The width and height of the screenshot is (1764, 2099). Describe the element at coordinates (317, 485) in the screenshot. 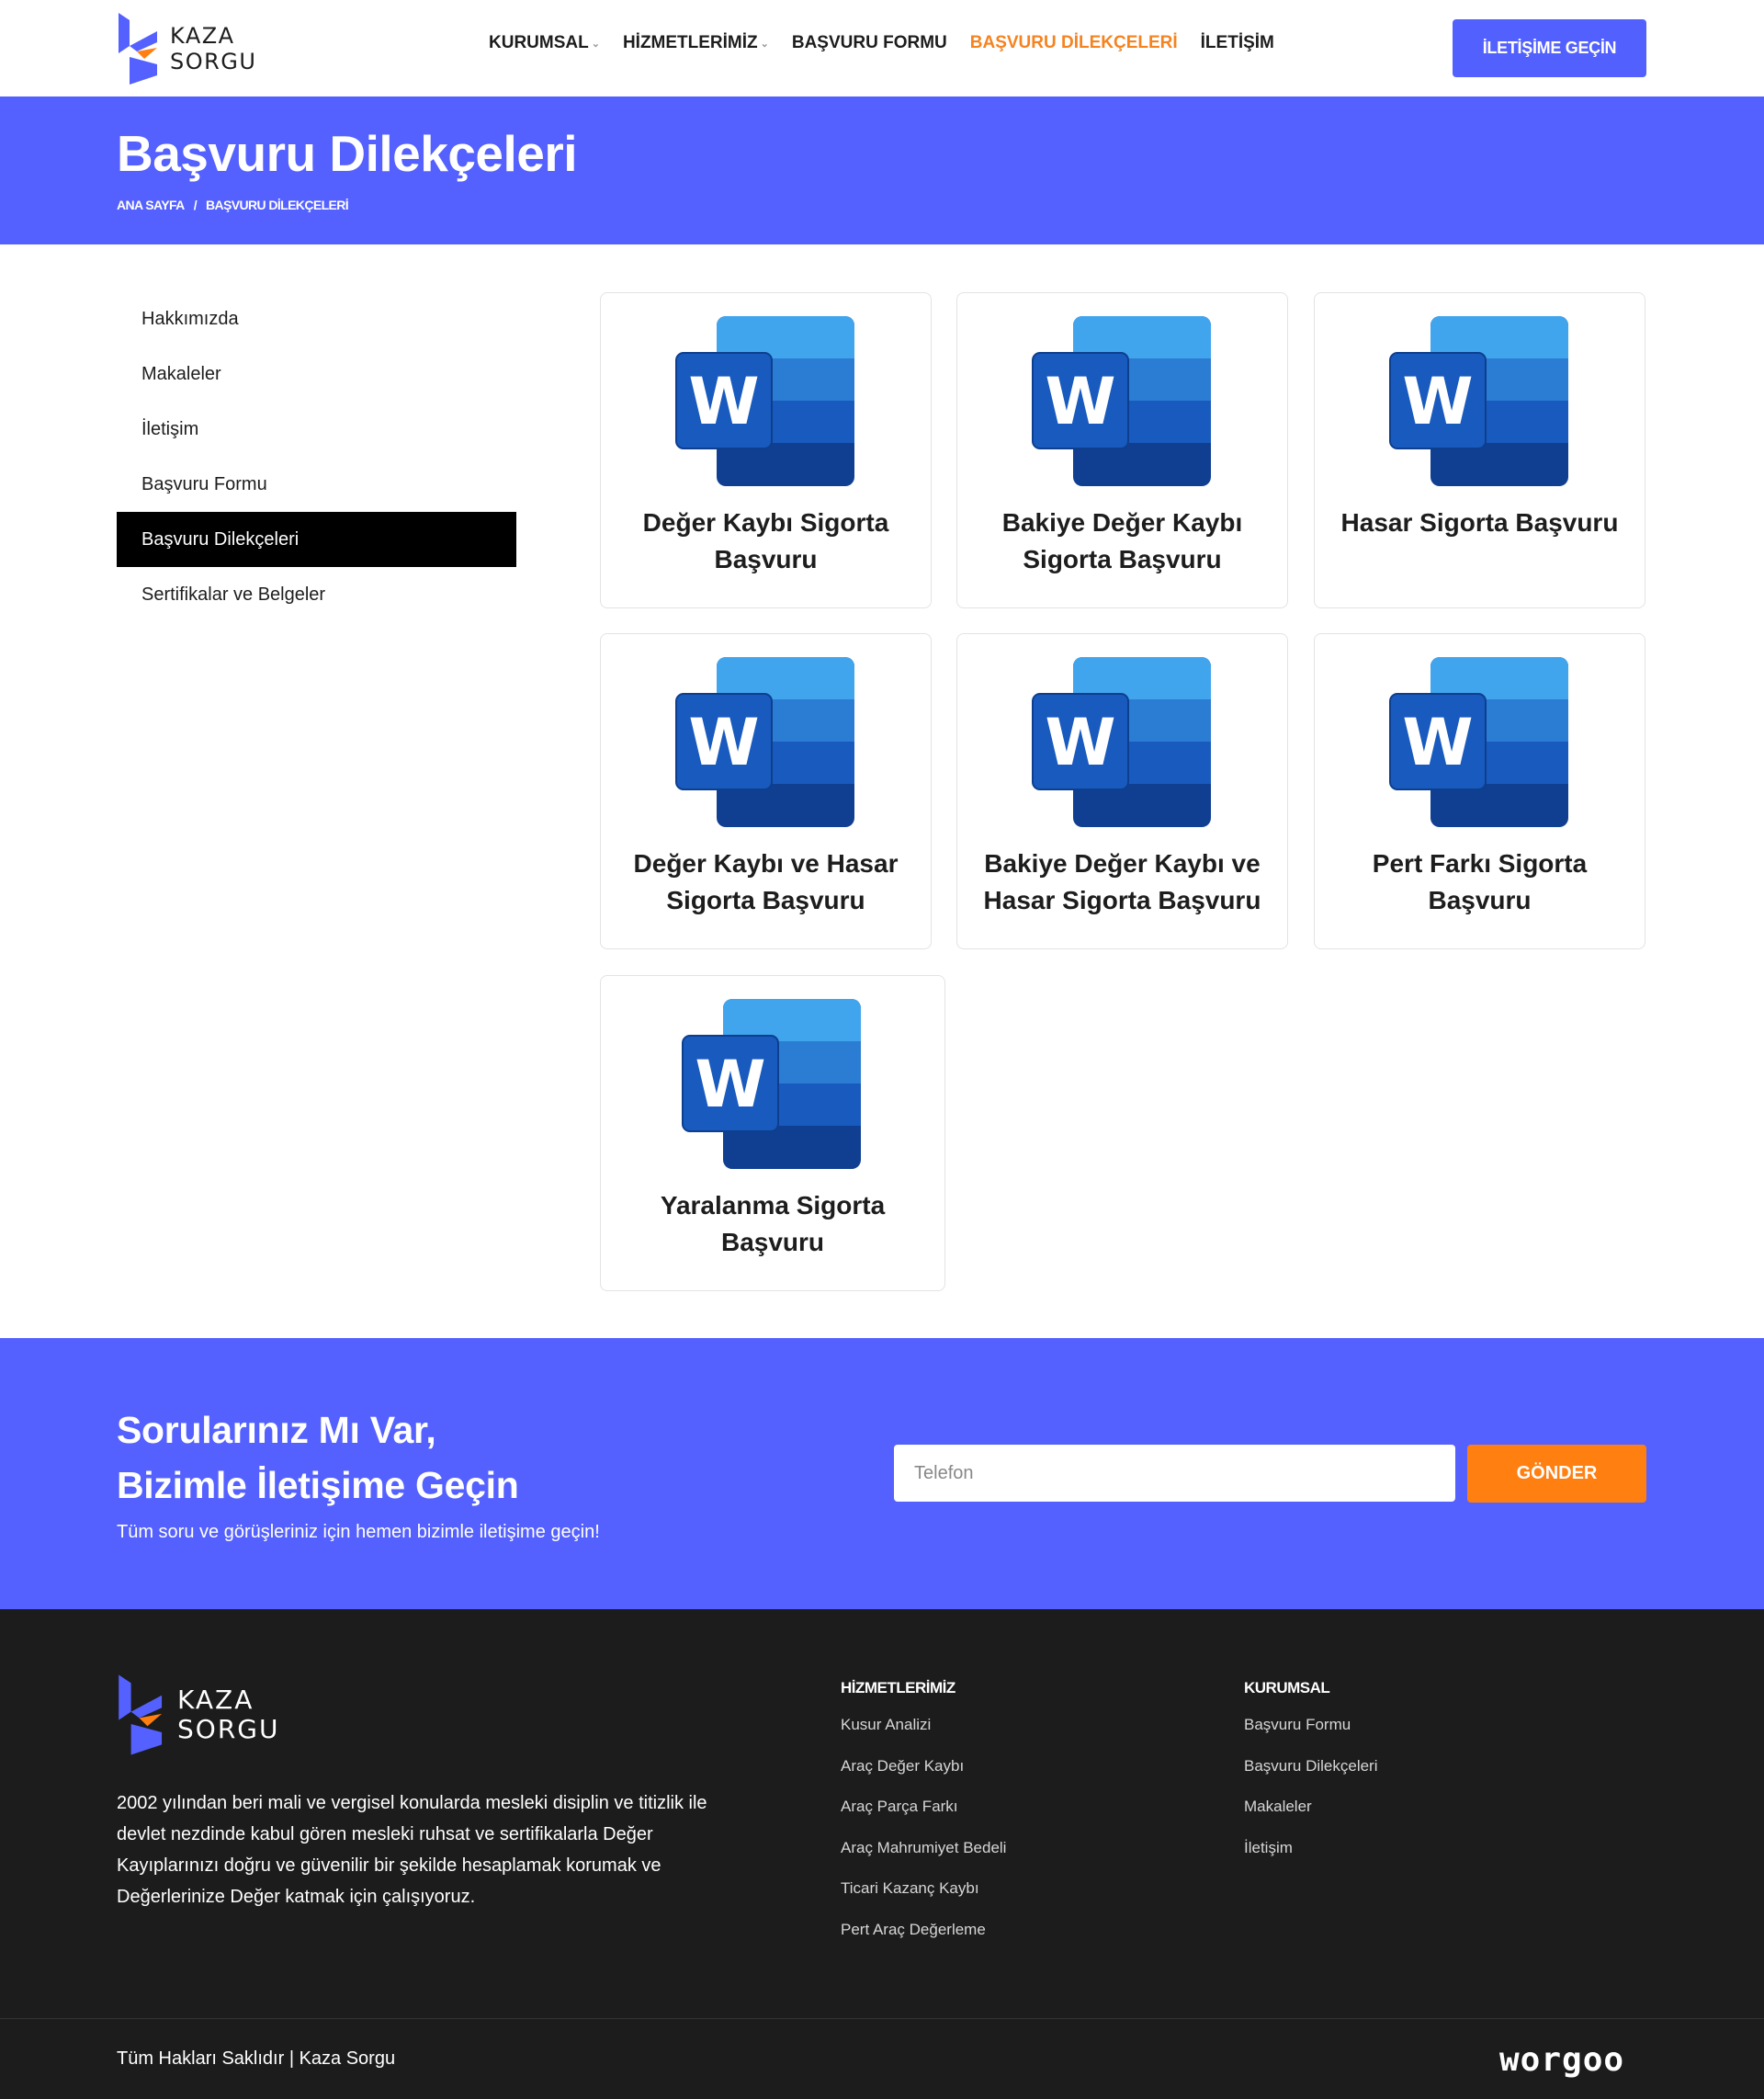

I see `sidebar-item-basvuru-formu: Başvuru Formu` at that location.